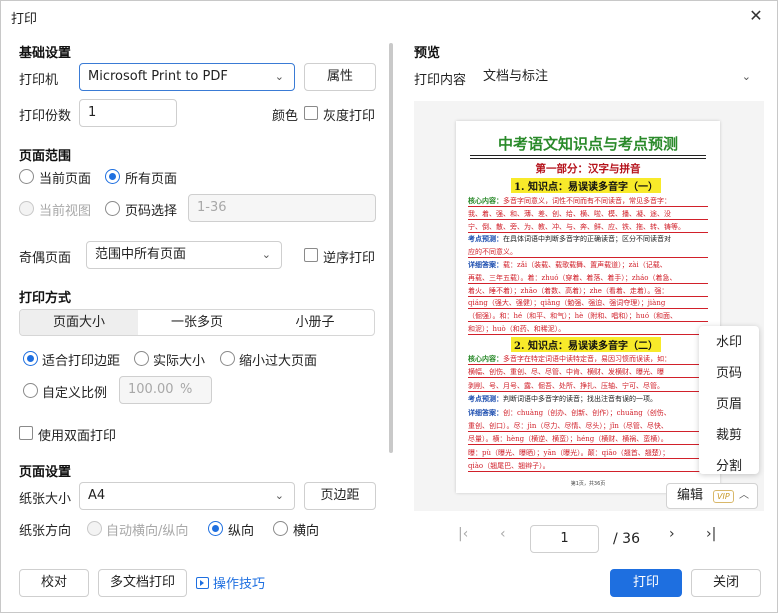  What do you see at coordinates (79, 322) in the screenshot?
I see `tab-page-size: 页面大小` at bounding box center [79, 322].